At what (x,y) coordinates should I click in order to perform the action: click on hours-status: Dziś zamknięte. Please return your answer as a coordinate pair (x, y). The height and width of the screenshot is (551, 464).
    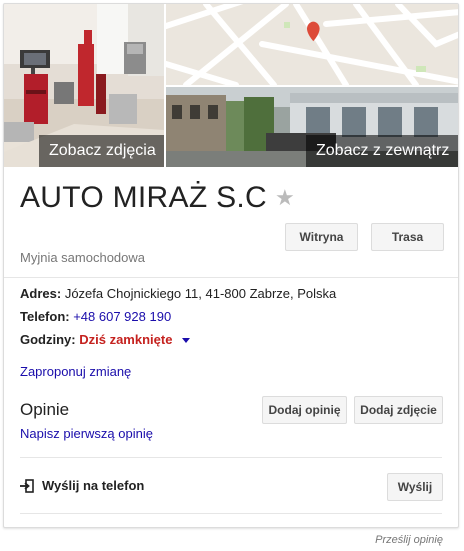
    Looking at the image, I should click on (125, 339).